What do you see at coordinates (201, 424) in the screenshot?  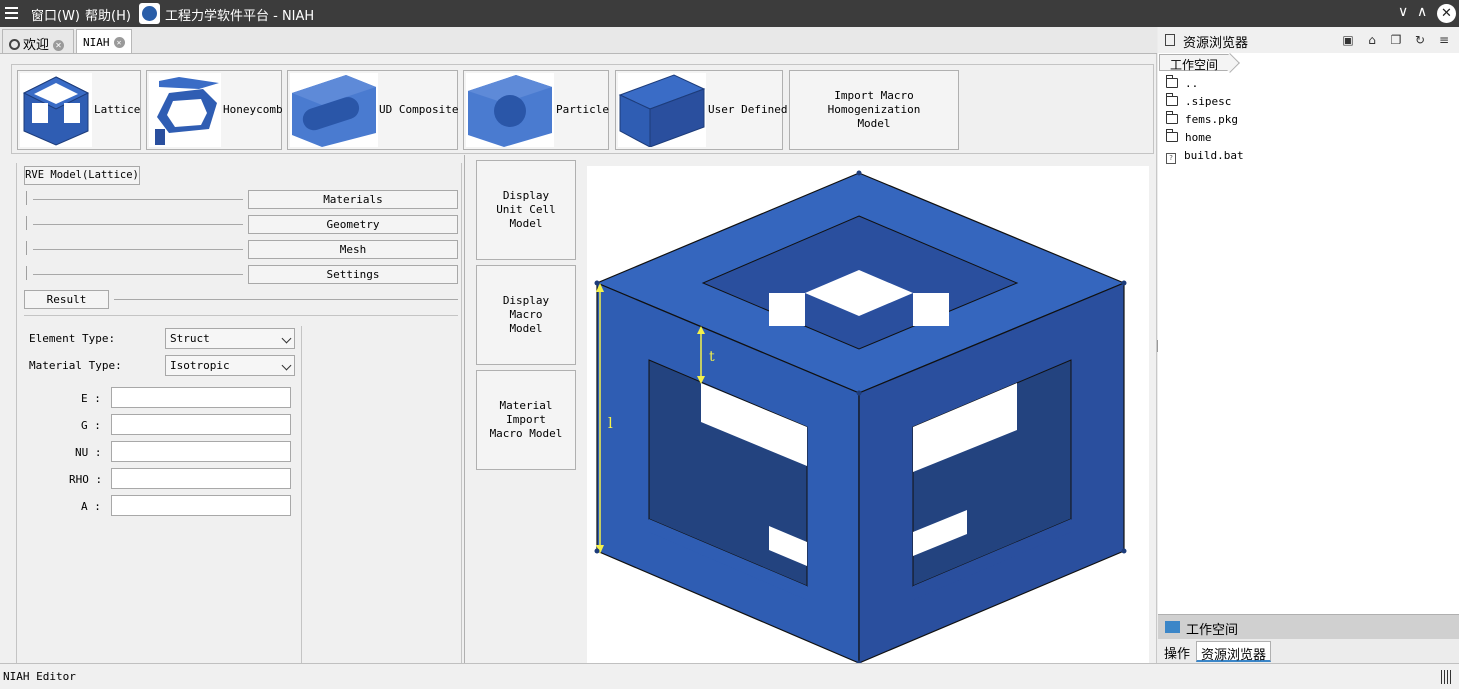 I see `g-field` at bounding box center [201, 424].